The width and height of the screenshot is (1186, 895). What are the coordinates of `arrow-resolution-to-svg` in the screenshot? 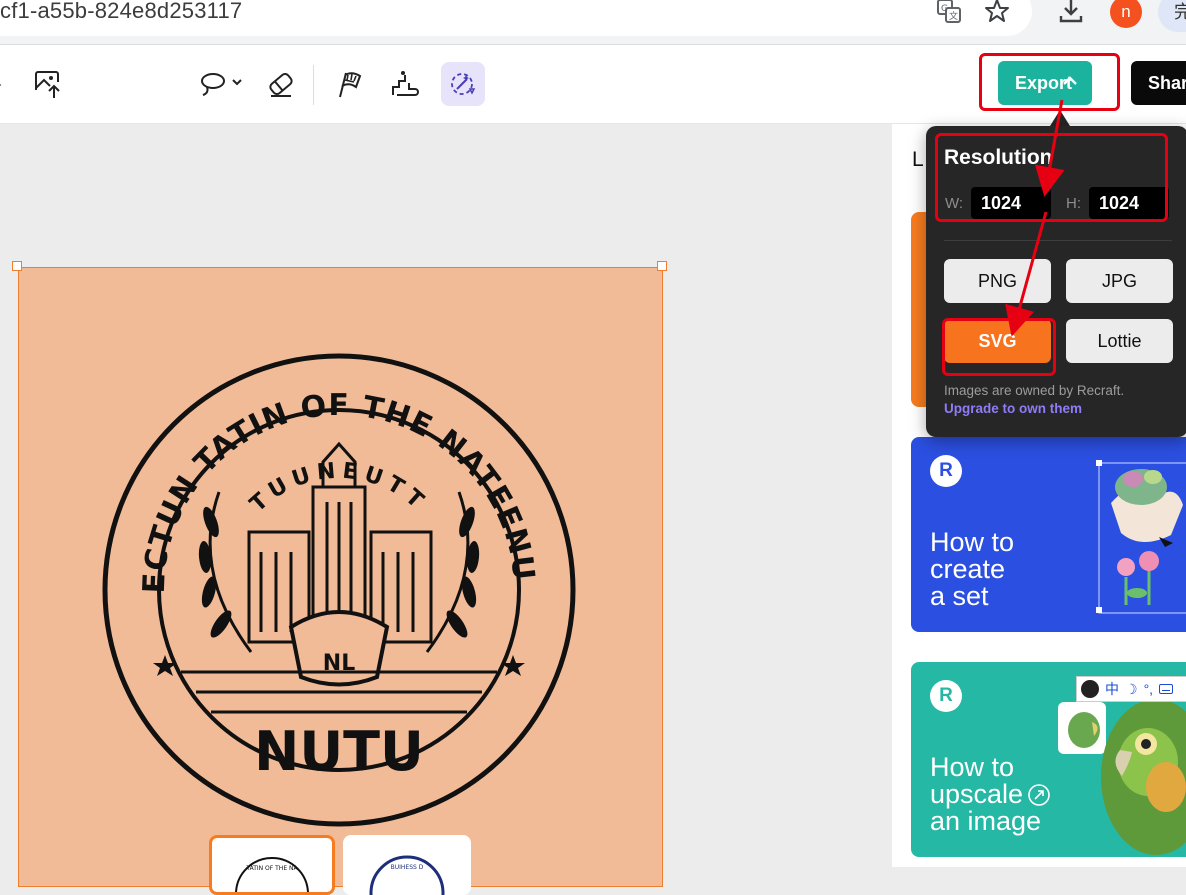 It's located at (1026, 274).